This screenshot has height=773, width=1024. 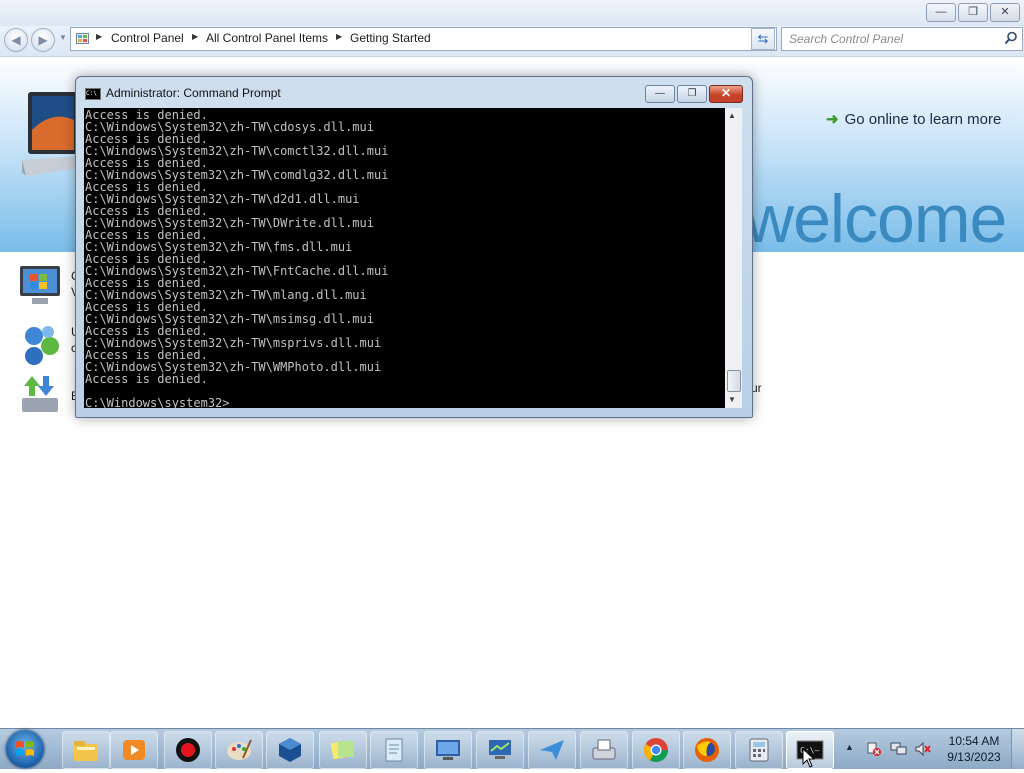 What do you see at coordinates (974, 757) in the screenshot?
I see `clock-date: 9/13/2023` at bounding box center [974, 757].